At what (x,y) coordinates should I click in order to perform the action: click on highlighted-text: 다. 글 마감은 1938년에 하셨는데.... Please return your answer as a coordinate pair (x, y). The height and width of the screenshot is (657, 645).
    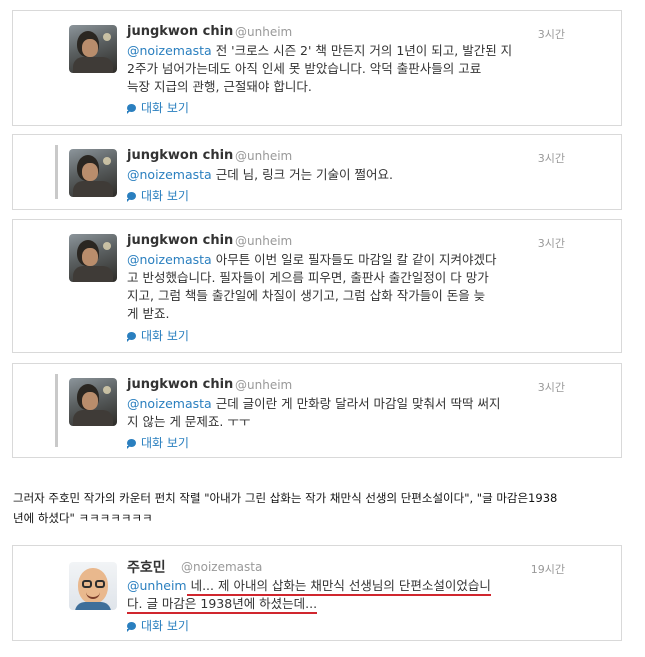
    Looking at the image, I should click on (222, 605).